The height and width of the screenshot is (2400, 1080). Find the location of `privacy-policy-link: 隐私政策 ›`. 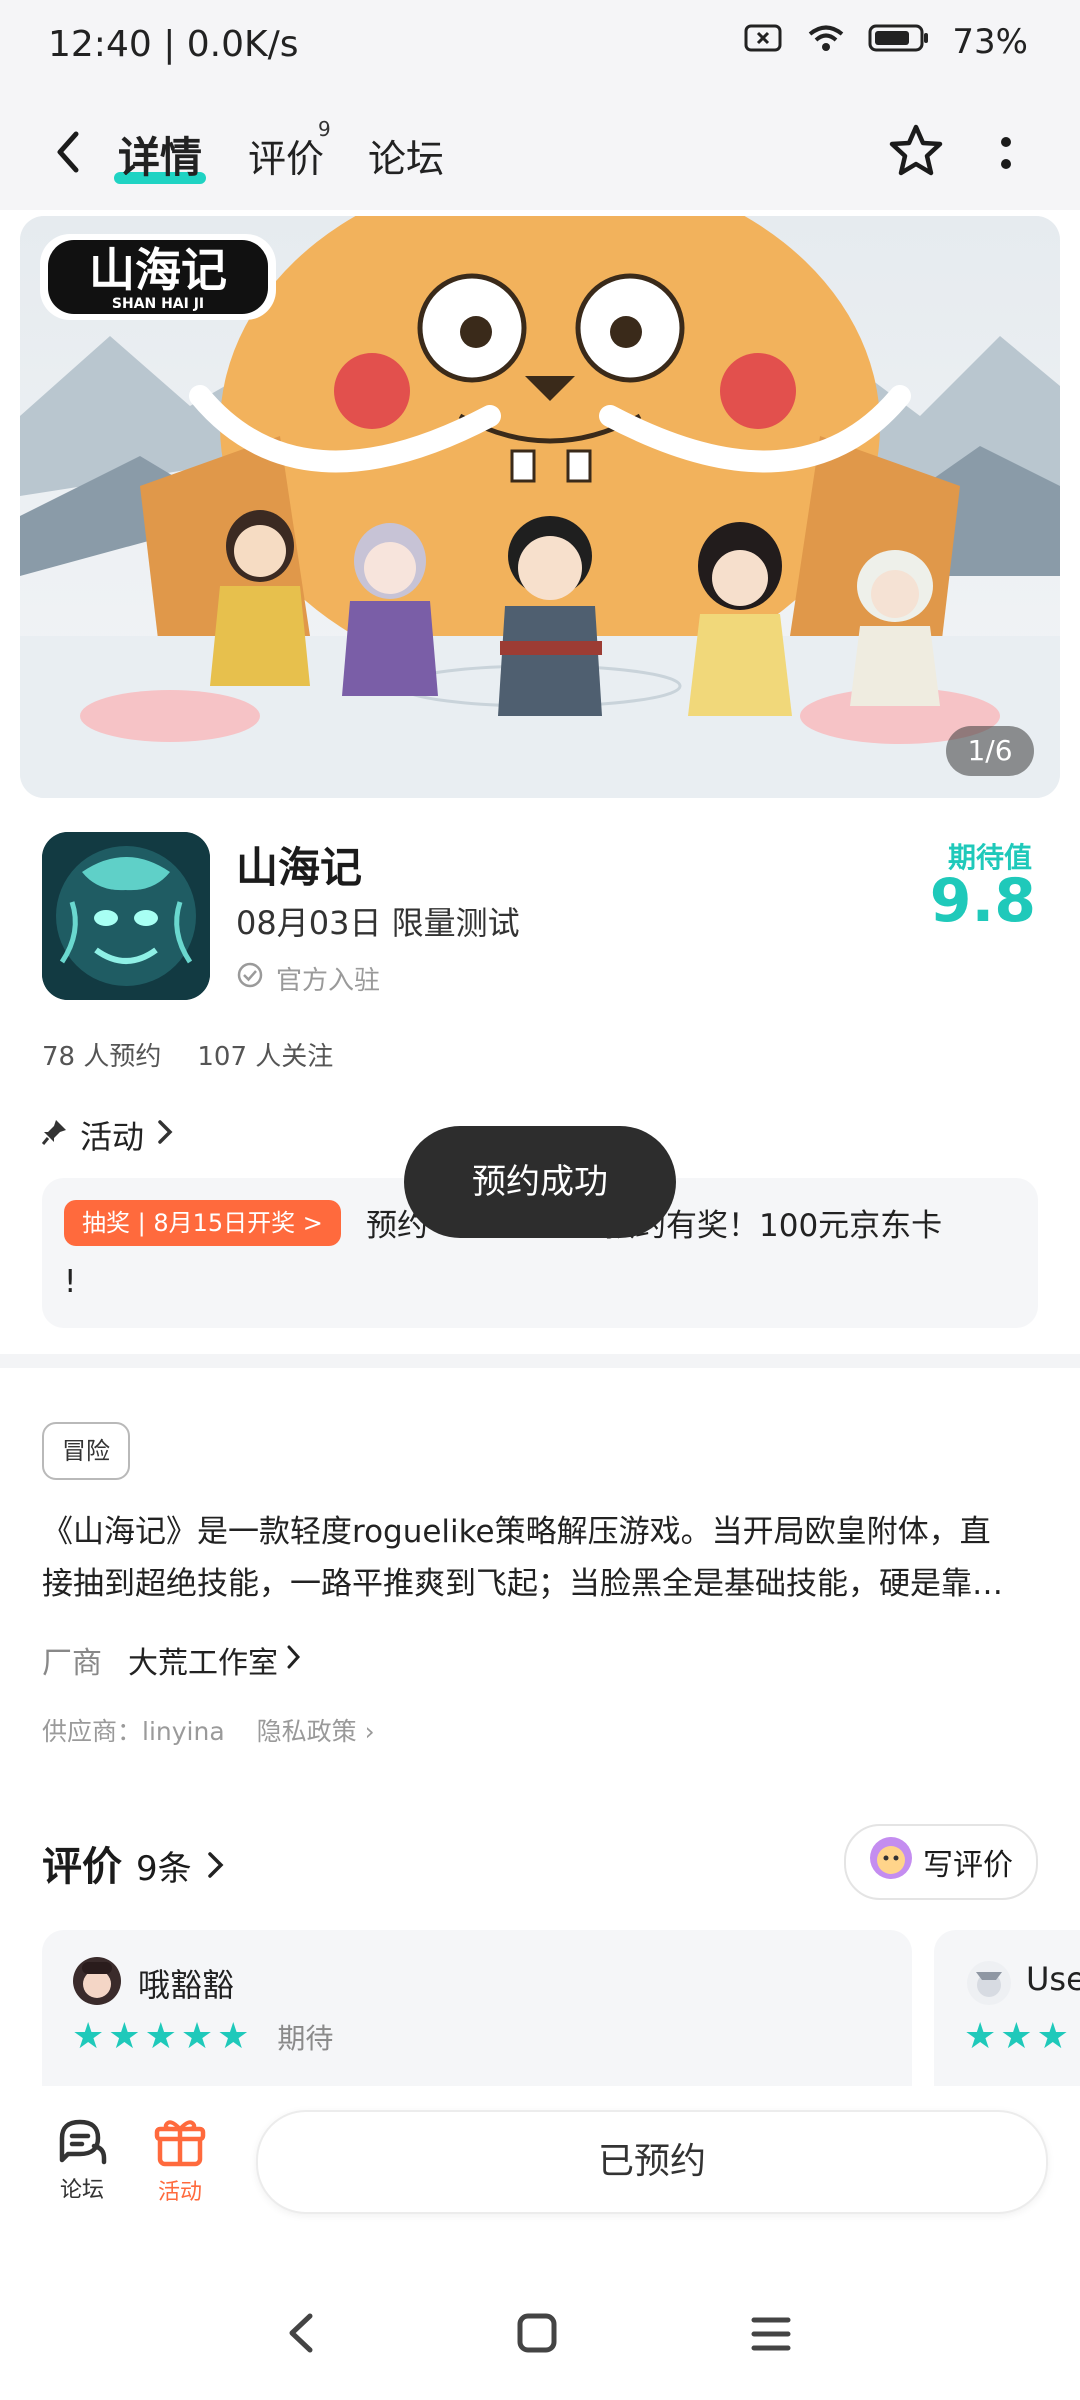

privacy-policy-link: 隐私政策 › is located at coordinates (316, 1730).